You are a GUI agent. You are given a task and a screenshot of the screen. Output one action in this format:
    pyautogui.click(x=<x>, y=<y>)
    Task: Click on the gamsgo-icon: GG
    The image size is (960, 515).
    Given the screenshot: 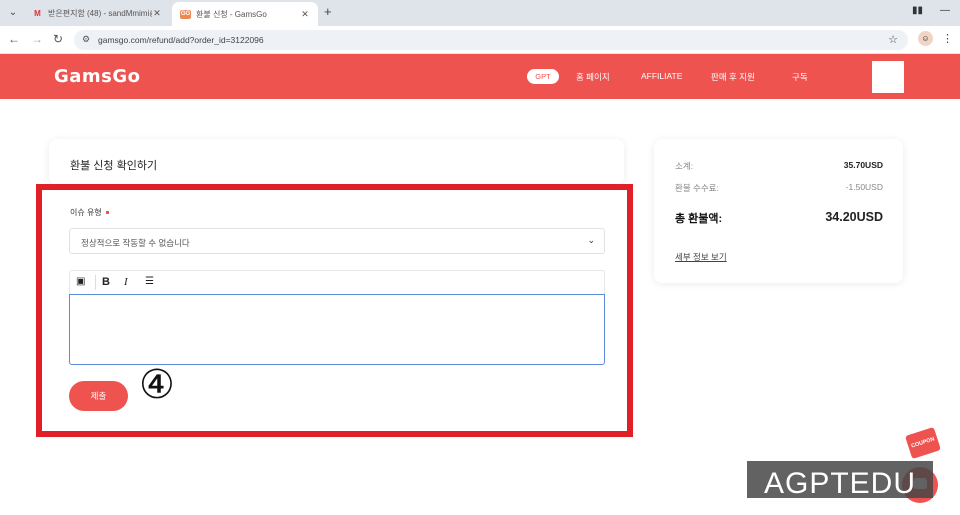 What is the action you would take?
    pyautogui.click(x=185, y=14)
    